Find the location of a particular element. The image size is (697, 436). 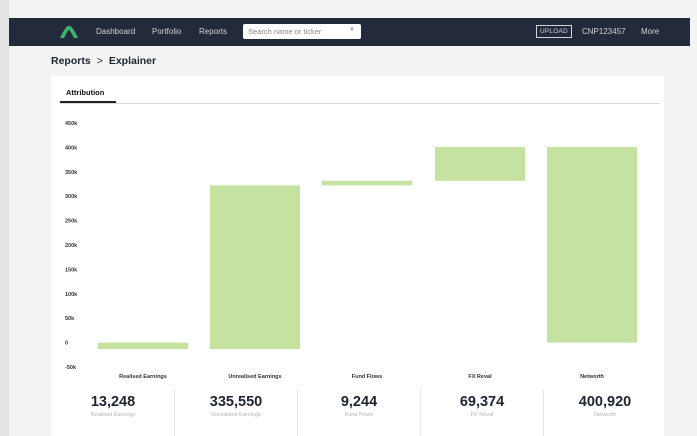

y-tick-label: 400k is located at coordinates (71, 148).